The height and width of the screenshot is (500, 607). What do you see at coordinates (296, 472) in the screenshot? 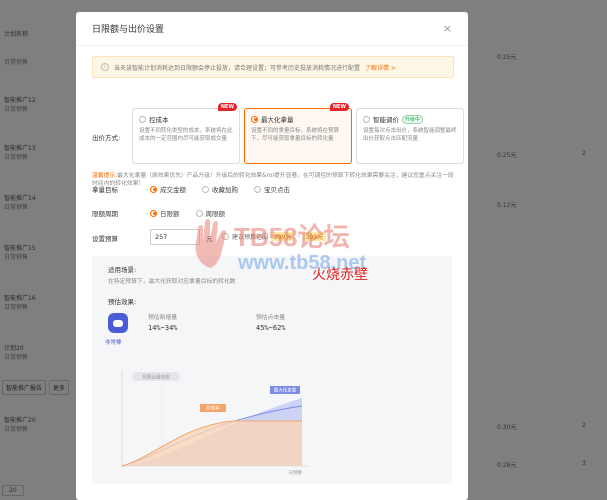
I see `x-axis-label: 日预算` at bounding box center [296, 472].